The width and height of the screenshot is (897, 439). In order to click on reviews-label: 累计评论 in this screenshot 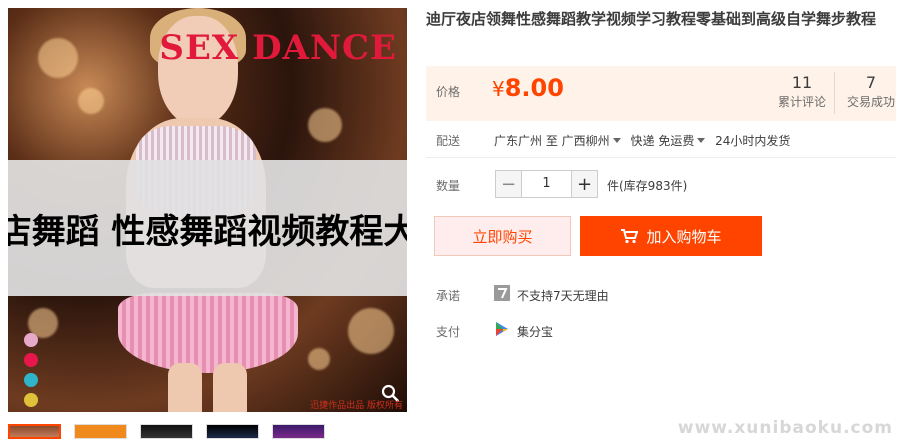, I will do `click(801, 102)`.